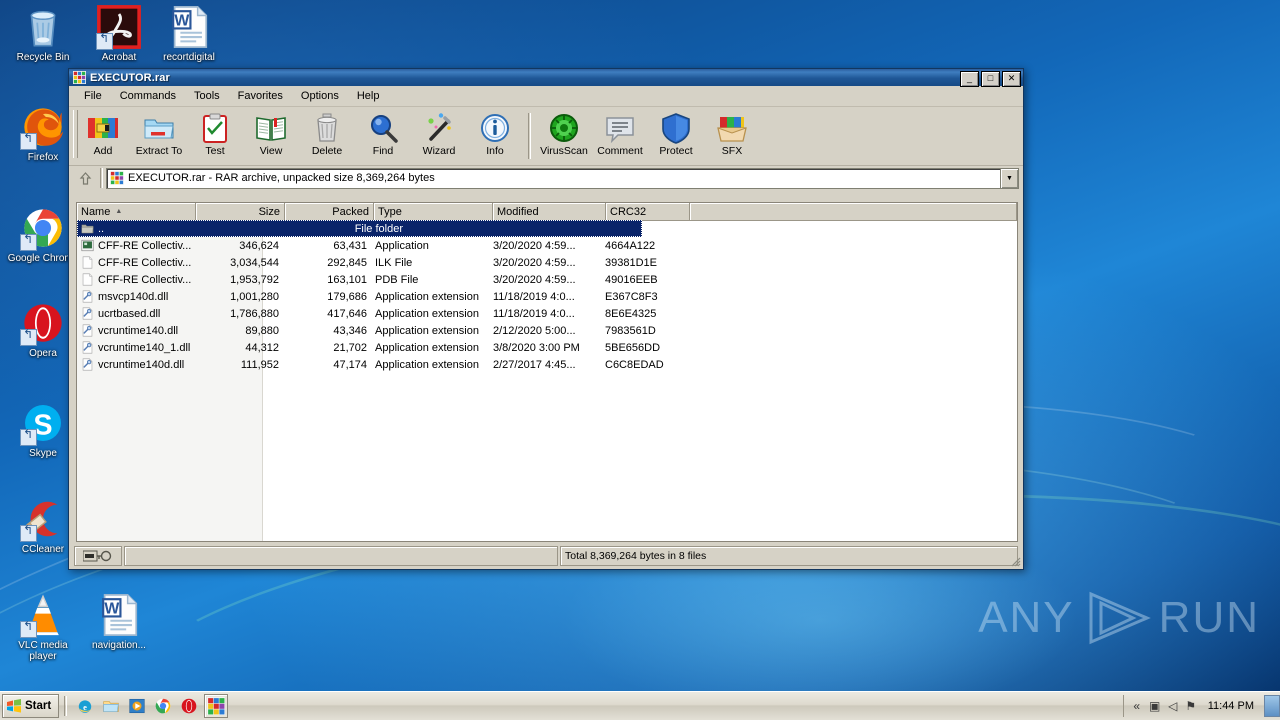  What do you see at coordinates (1231, 706) in the screenshot?
I see `taskbar-clock: 11:44 PM` at bounding box center [1231, 706].